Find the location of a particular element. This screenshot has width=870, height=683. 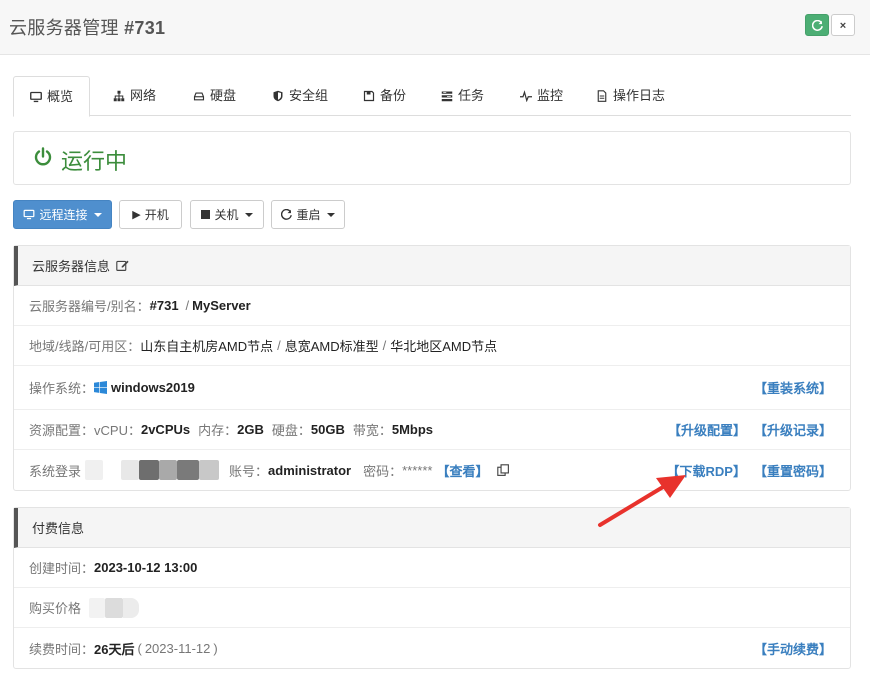

tab-overview: 概览 is located at coordinates (52, 96).